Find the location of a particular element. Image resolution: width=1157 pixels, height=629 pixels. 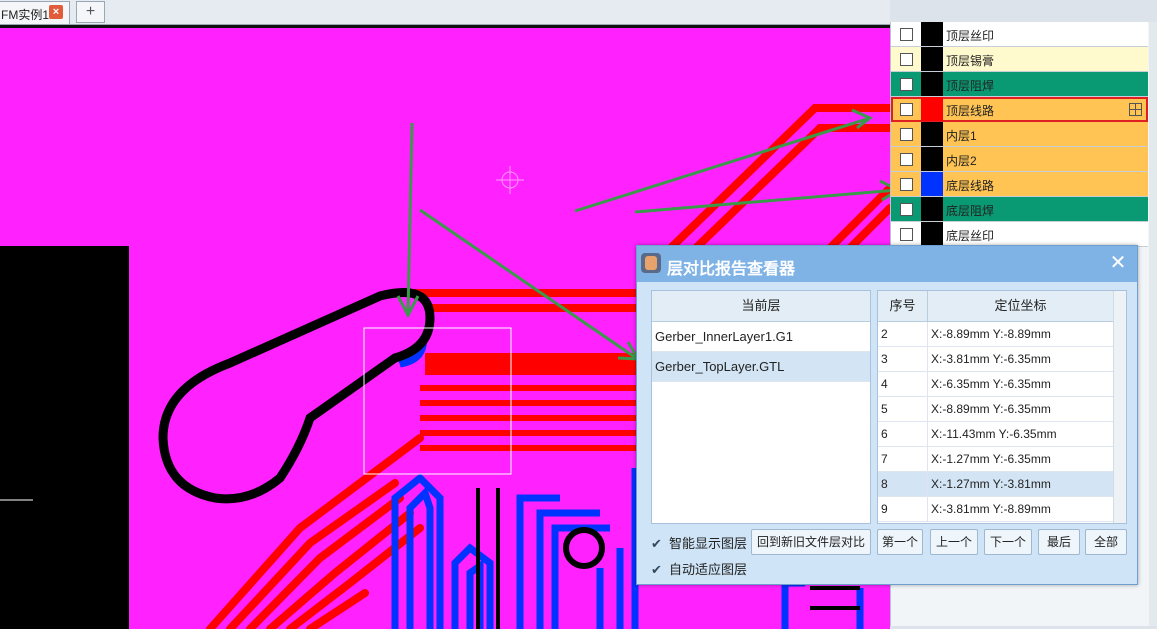

first-button: 第一个 is located at coordinates (900, 542).